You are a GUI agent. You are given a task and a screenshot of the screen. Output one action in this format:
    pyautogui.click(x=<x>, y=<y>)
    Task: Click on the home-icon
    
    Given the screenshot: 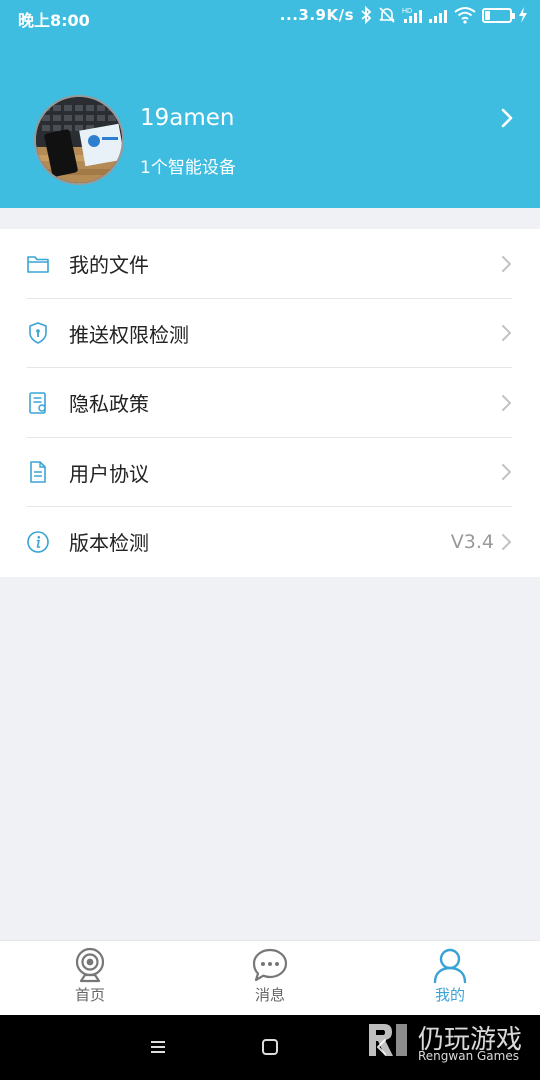 What is the action you would take?
    pyautogui.click(x=270, y=1047)
    